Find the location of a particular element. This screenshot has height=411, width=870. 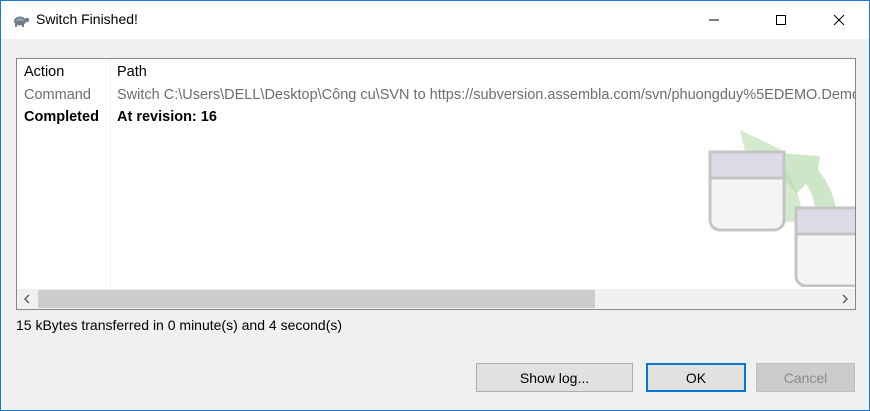

close-icon is located at coordinates (839, 20).